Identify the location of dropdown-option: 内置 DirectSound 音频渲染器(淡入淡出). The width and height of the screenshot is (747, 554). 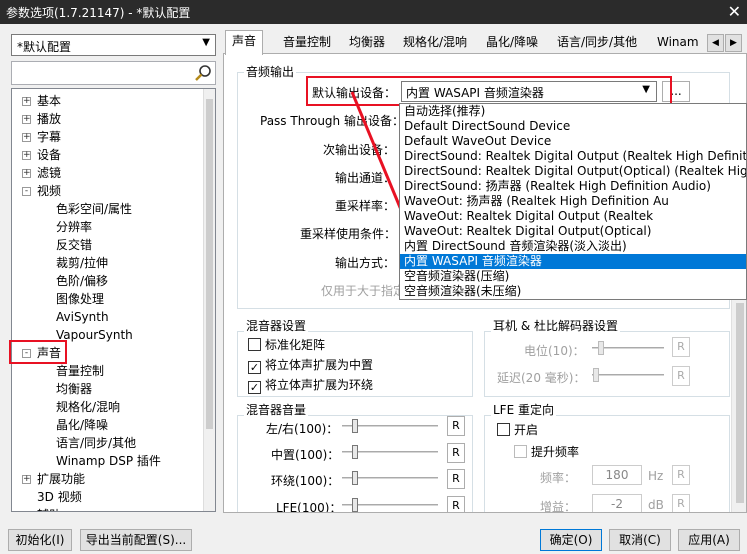
(573, 246).